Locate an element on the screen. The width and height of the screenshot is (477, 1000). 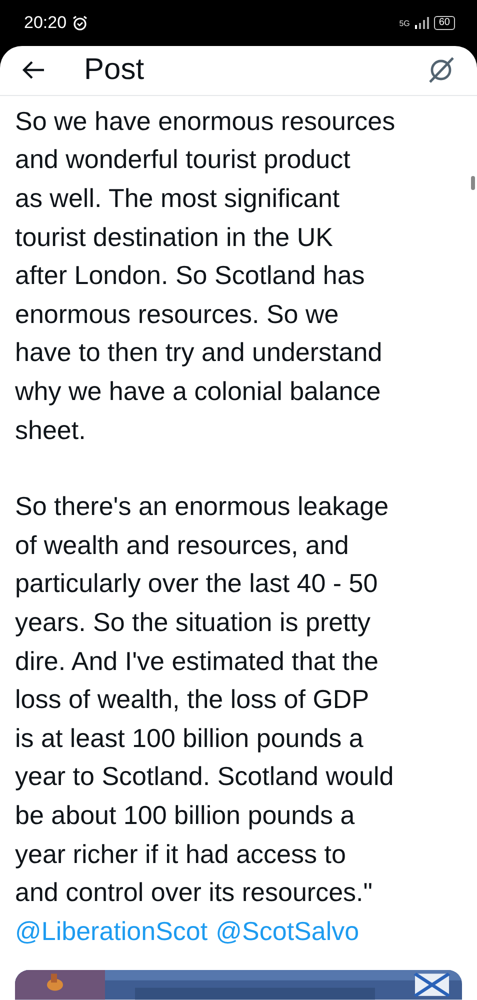
signal-icon is located at coordinates (421, 23).